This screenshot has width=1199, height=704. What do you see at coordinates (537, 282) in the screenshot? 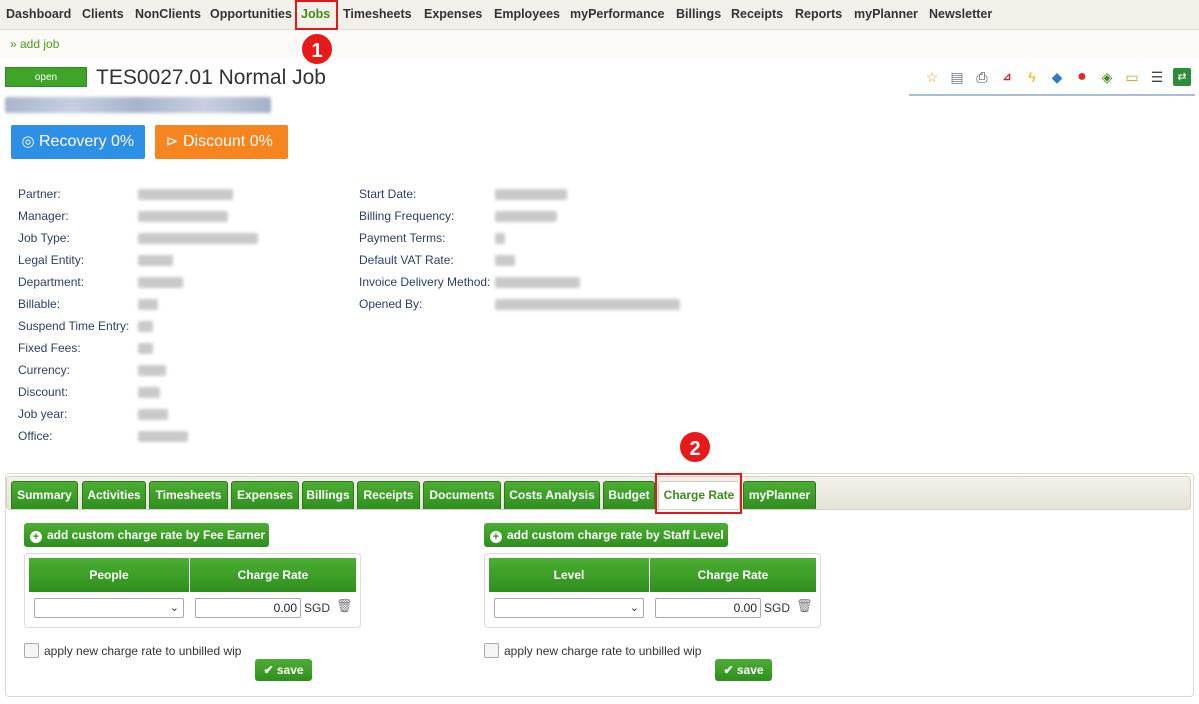
I see `value-invoice-delivery-redacted` at bounding box center [537, 282].